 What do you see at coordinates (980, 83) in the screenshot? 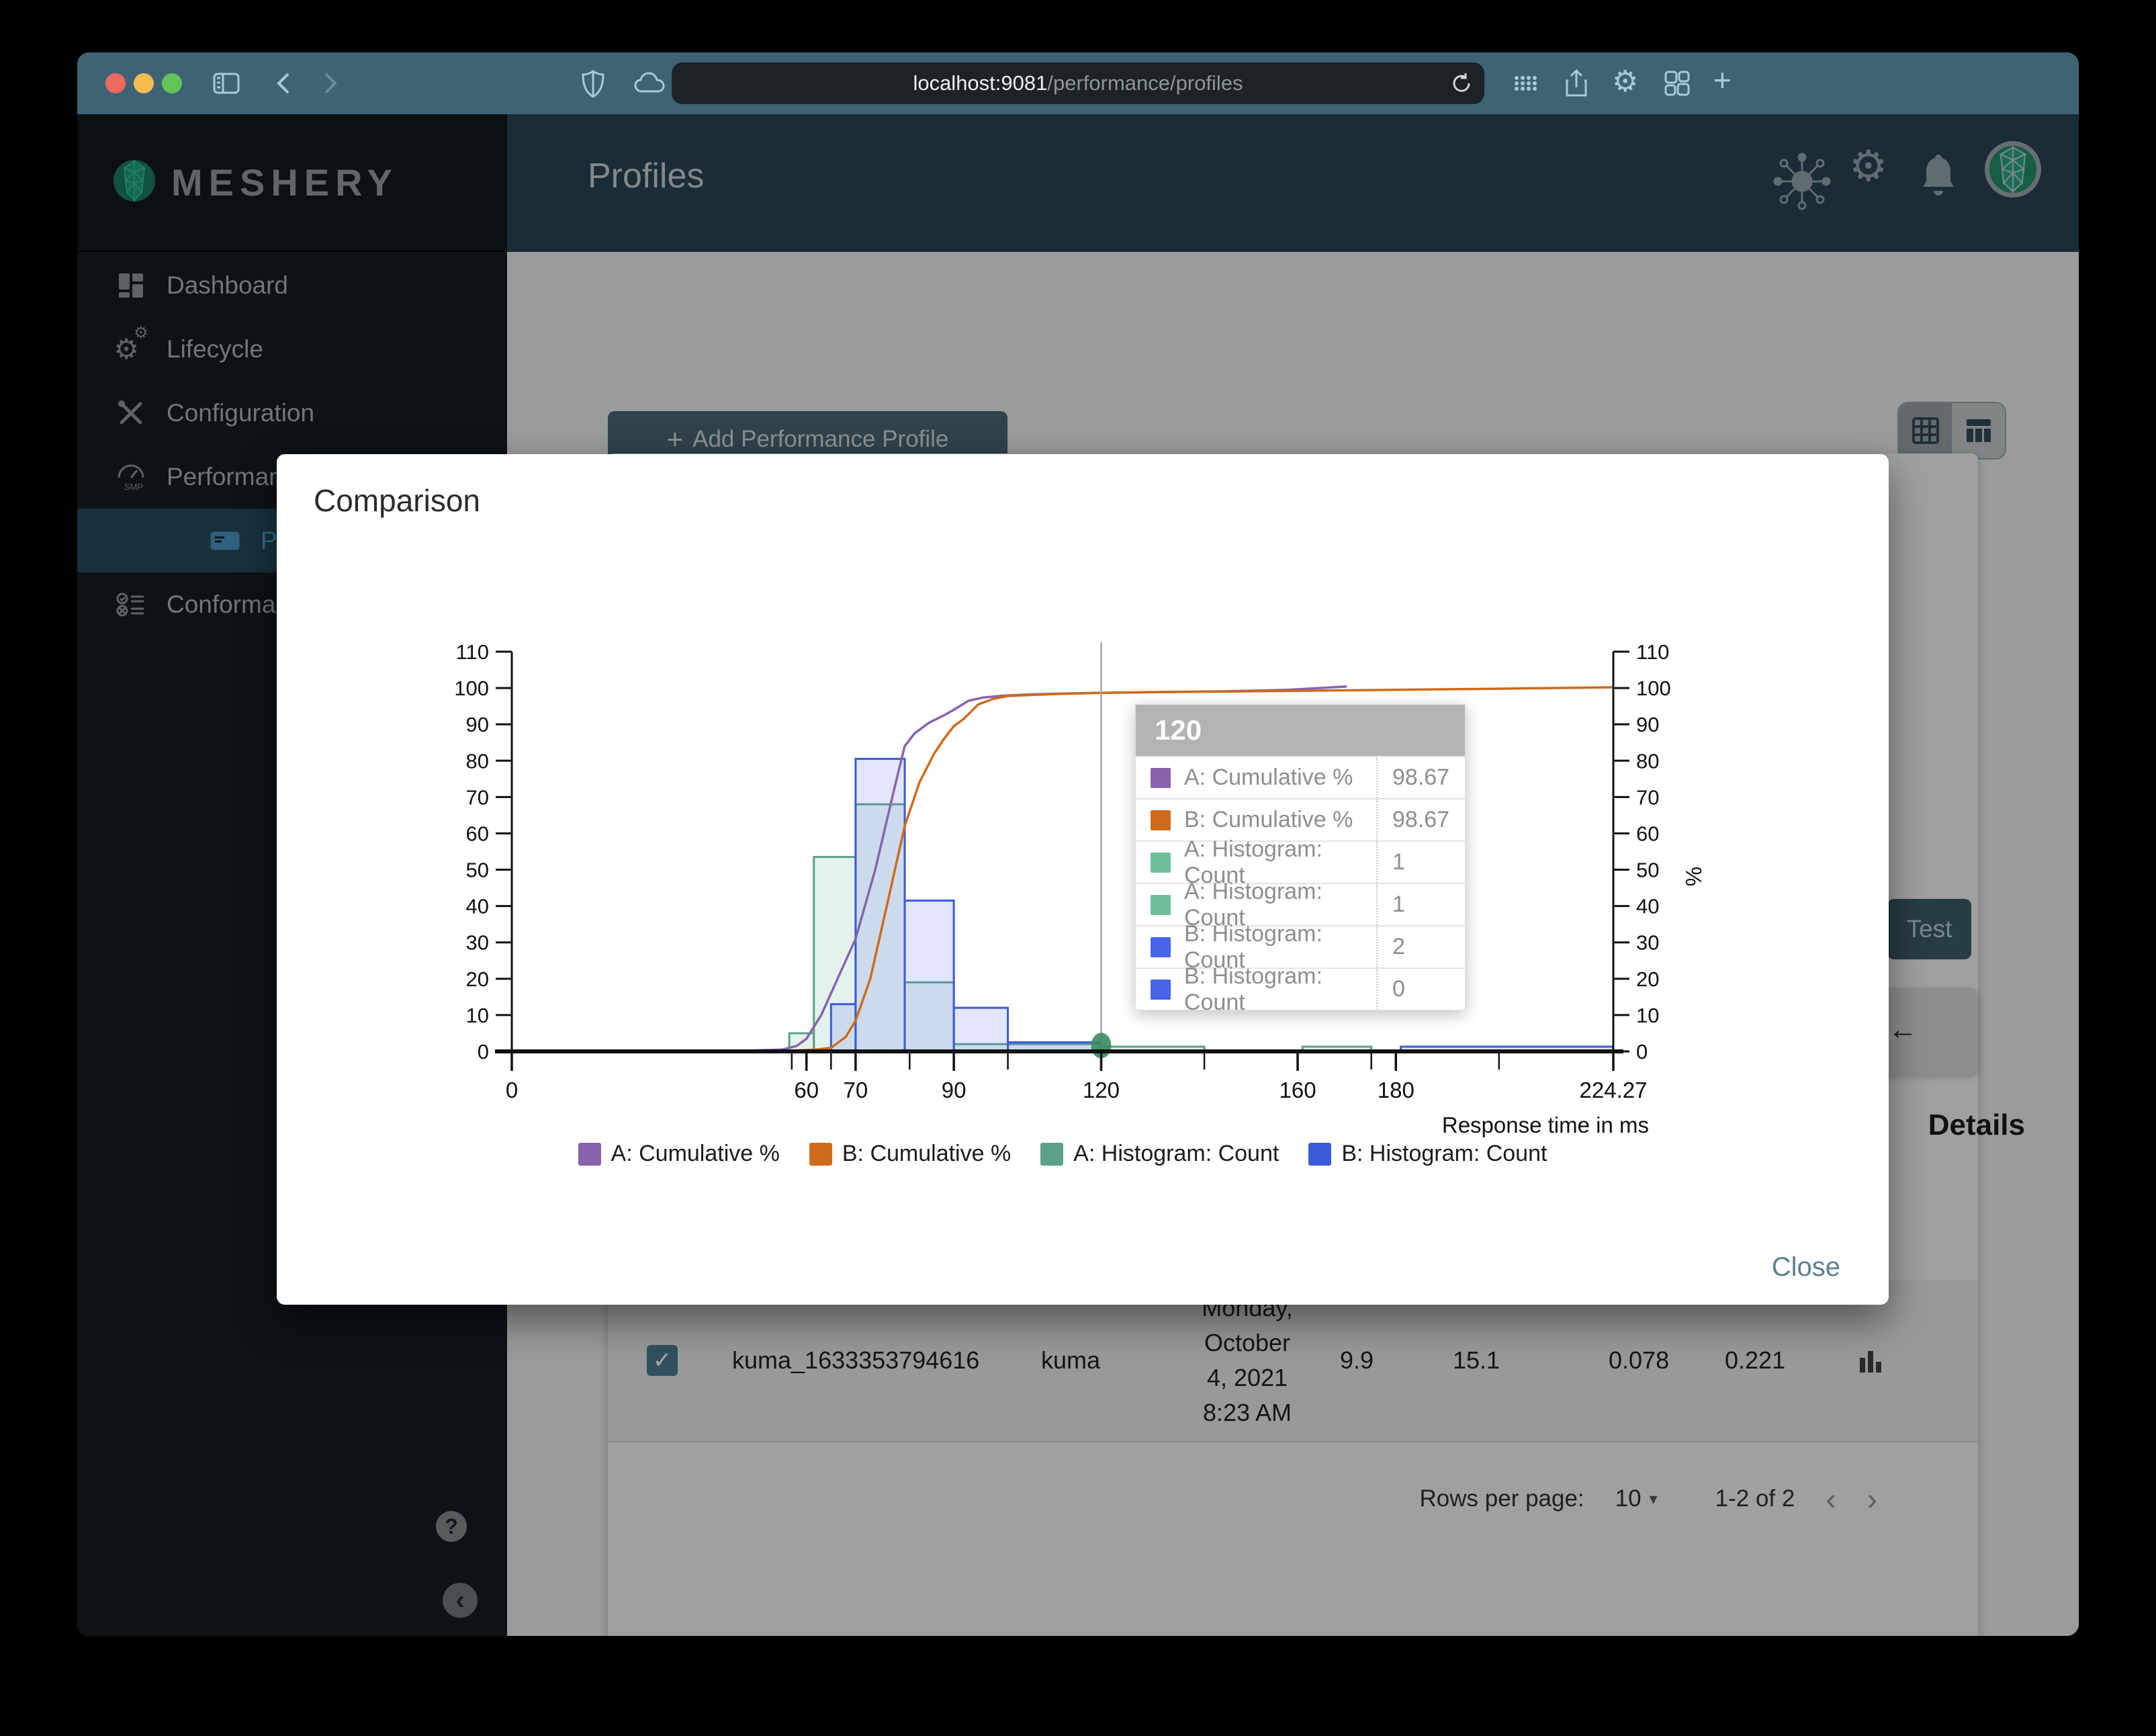
I see `url-host: localhost:9081` at bounding box center [980, 83].